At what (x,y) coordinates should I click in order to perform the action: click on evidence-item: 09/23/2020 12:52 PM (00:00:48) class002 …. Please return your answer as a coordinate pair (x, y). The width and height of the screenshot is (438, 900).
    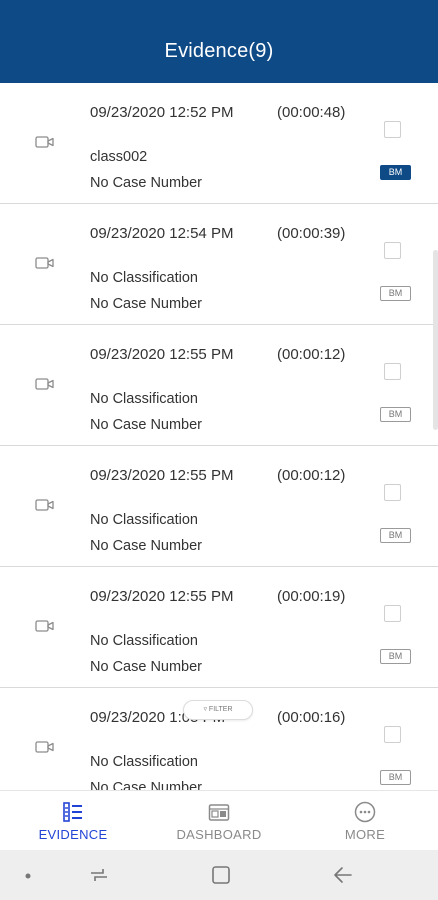
    Looking at the image, I should click on (219, 143).